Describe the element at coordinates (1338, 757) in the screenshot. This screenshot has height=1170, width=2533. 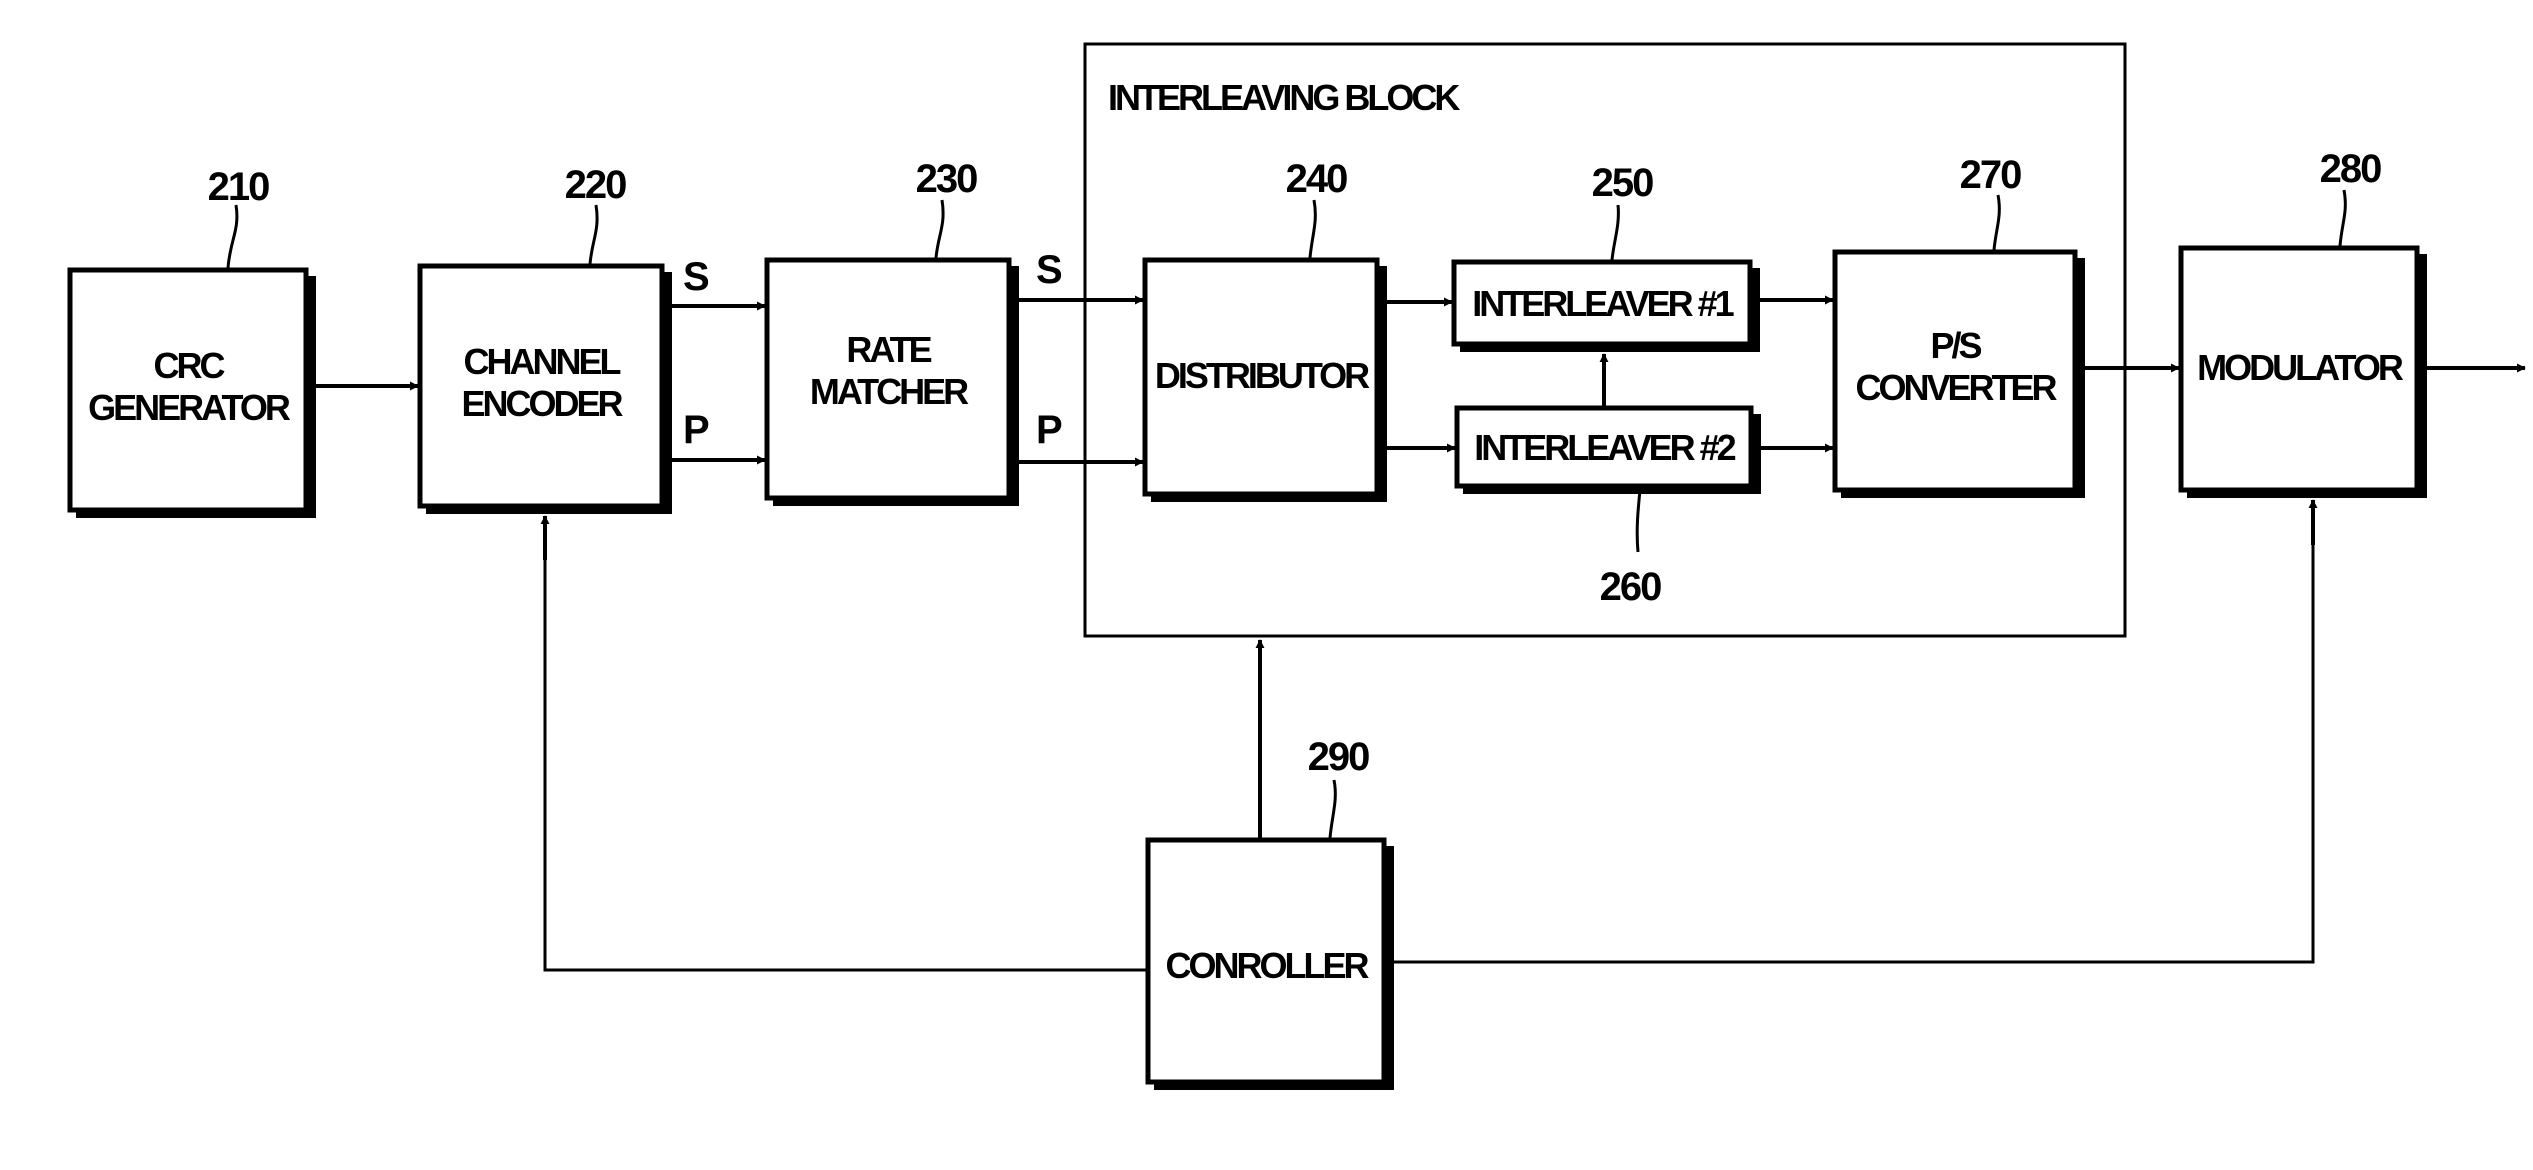
I see `ref-label-290: 290` at that location.